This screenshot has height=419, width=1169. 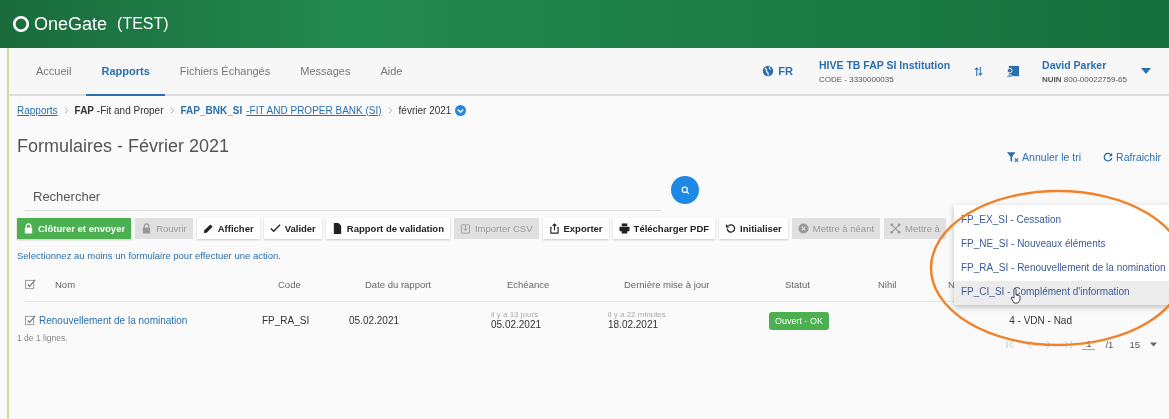 What do you see at coordinates (125, 72) in the screenshot?
I see `nav-tab: Rapports` at bounding box center [125, 72].